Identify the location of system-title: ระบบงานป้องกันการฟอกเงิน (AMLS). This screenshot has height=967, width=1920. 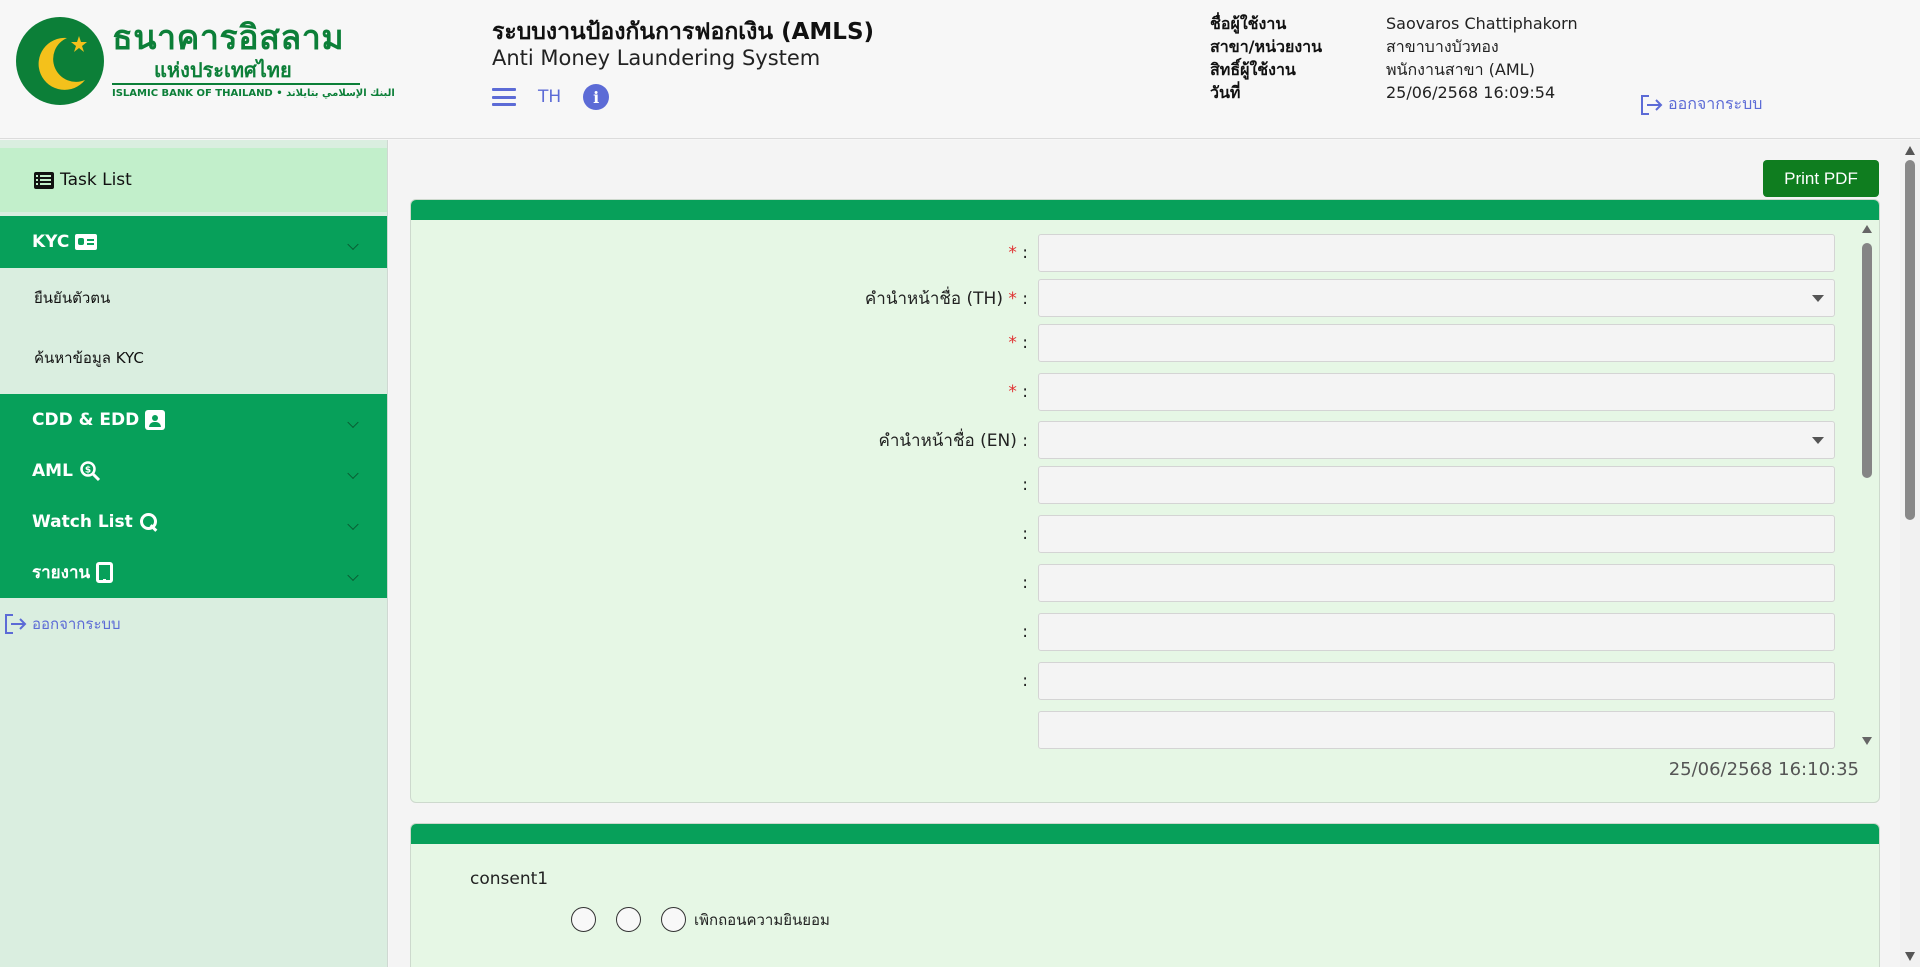
(683, 32).